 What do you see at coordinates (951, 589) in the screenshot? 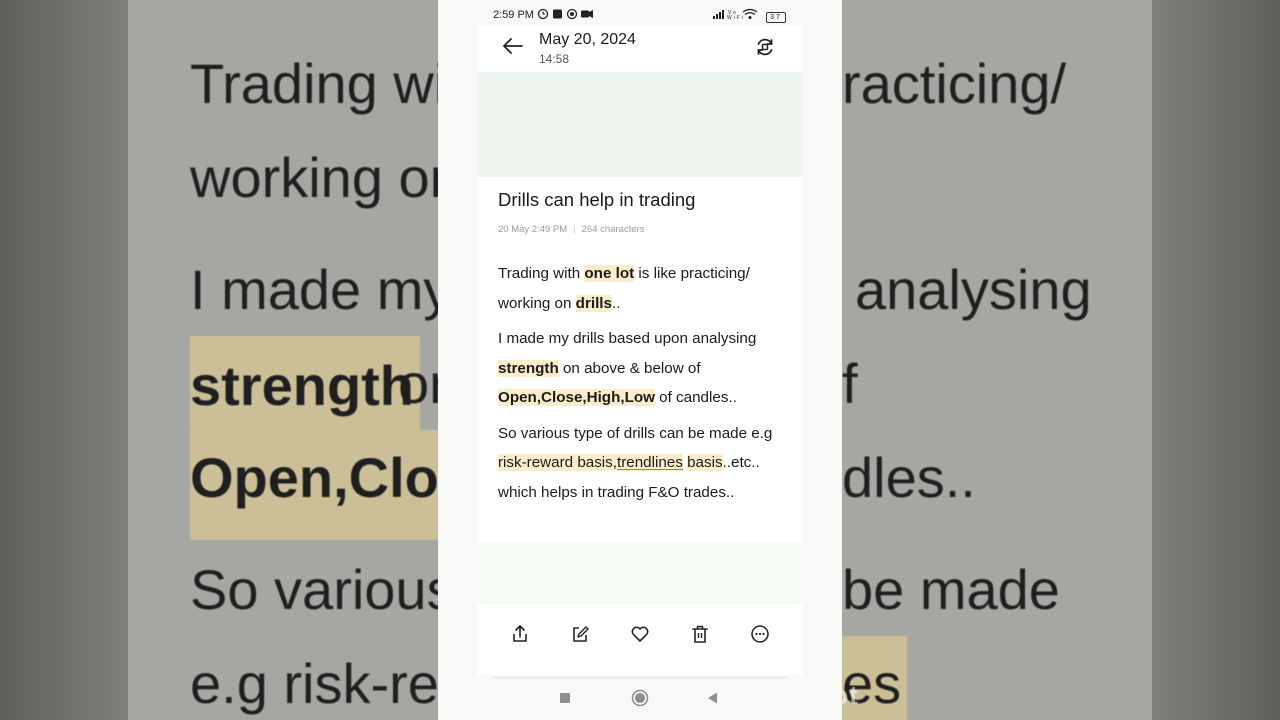
I see `bg-line: be made` at bounding box center [951, 589].